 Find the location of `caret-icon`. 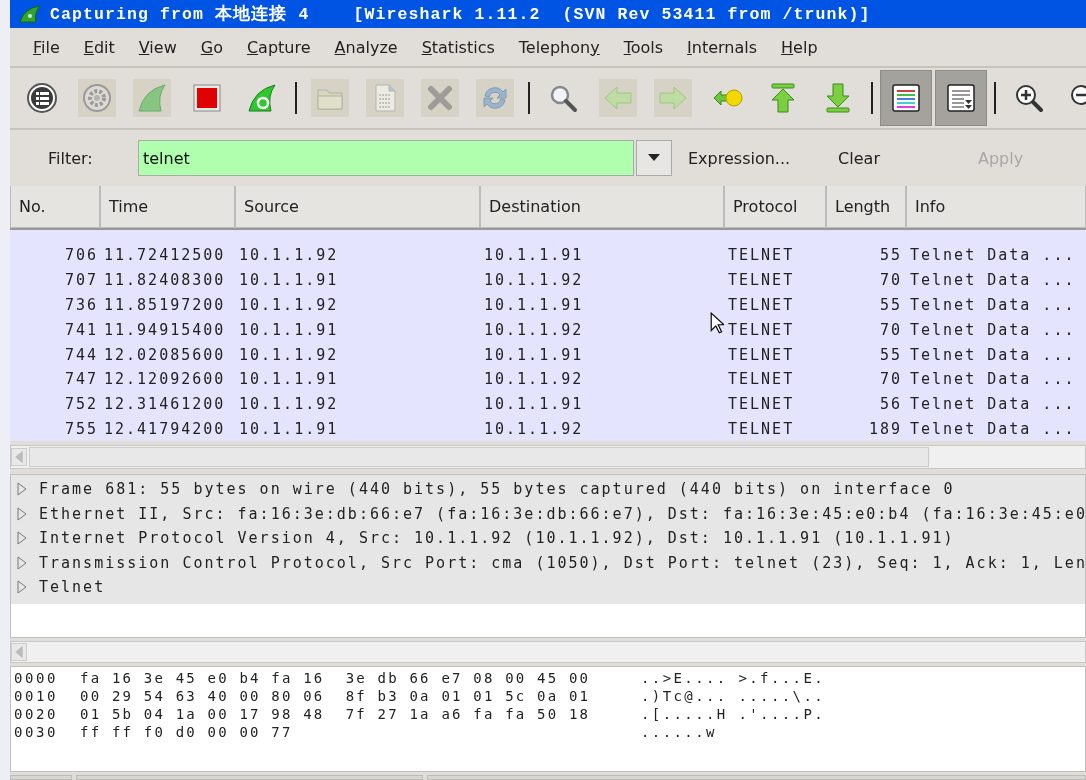

caret-icon is located at coordinates (654, 158).